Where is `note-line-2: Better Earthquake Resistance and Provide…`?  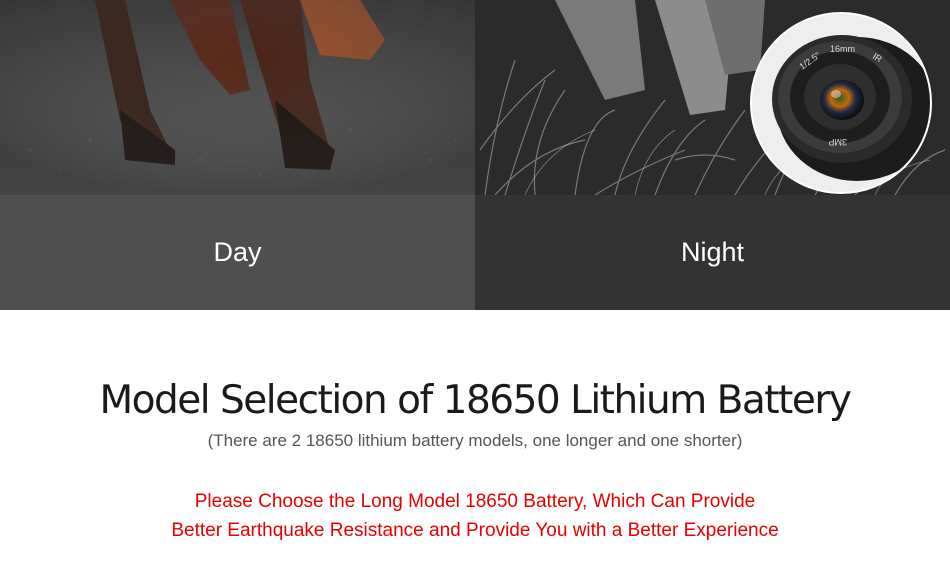
note-line-2: Better Earthquake Resistance and Provide… is located at coordinates (475, 530).